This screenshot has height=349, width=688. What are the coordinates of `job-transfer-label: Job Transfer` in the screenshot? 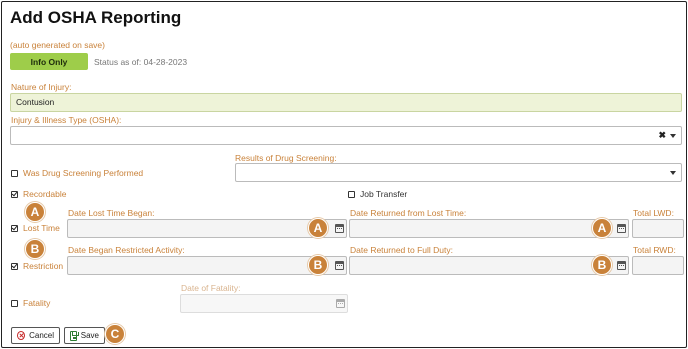 It's located at (384, 194).